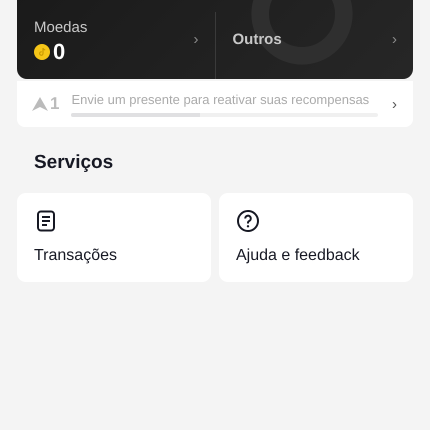 The height and width of the screenshot is (430, 430). I want to click on document-icon, so click(46, 221).